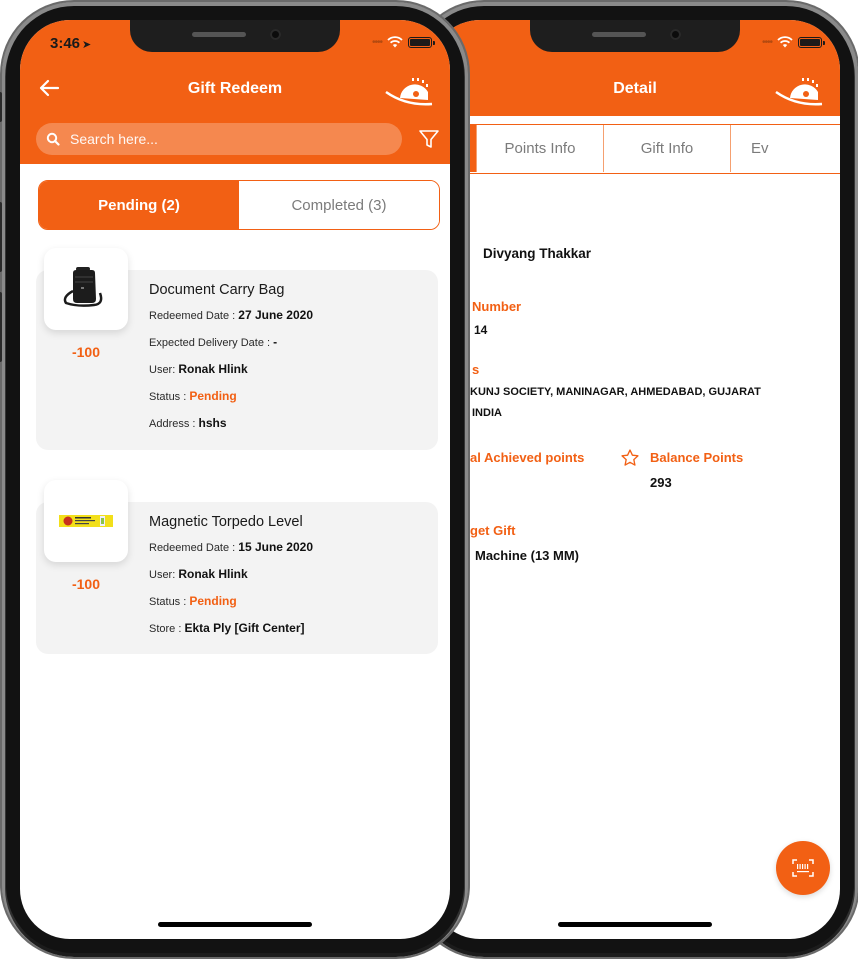  I want to click on app-header: Detail, so click(635, 88).